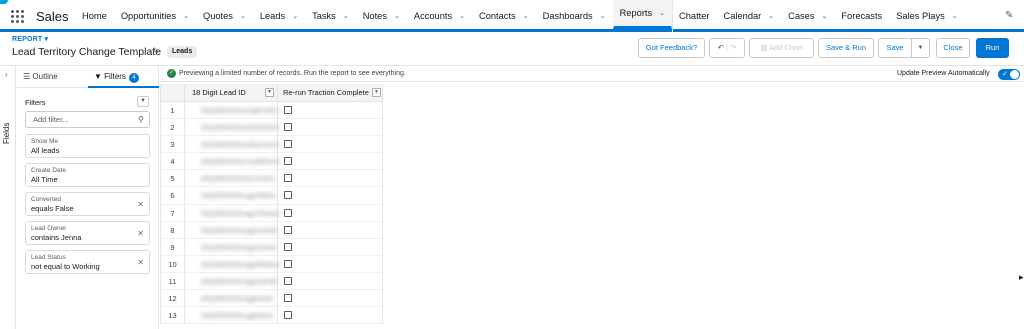 The image size is (1024, 329). Describe the element at coordinates (87, 175) in the screenshot. I see `filter-card: Create Date All Time` at that location.